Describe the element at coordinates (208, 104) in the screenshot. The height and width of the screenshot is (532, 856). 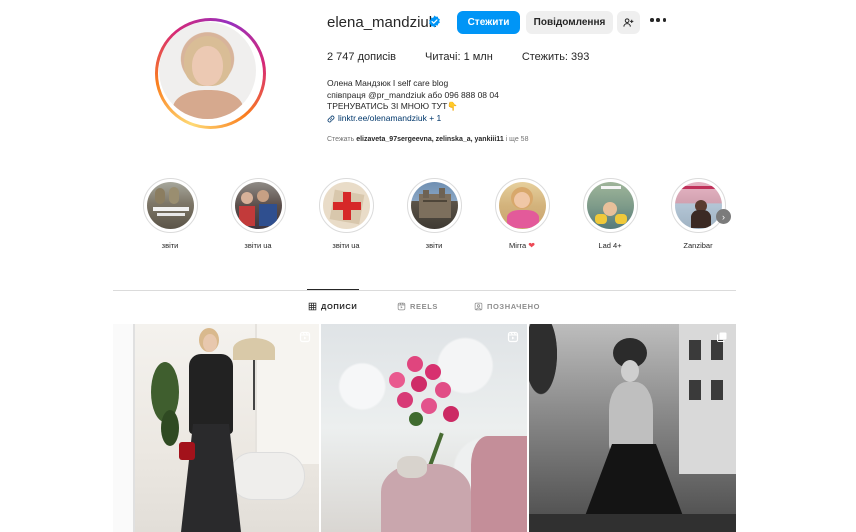
I see `avatar-body` at that location.